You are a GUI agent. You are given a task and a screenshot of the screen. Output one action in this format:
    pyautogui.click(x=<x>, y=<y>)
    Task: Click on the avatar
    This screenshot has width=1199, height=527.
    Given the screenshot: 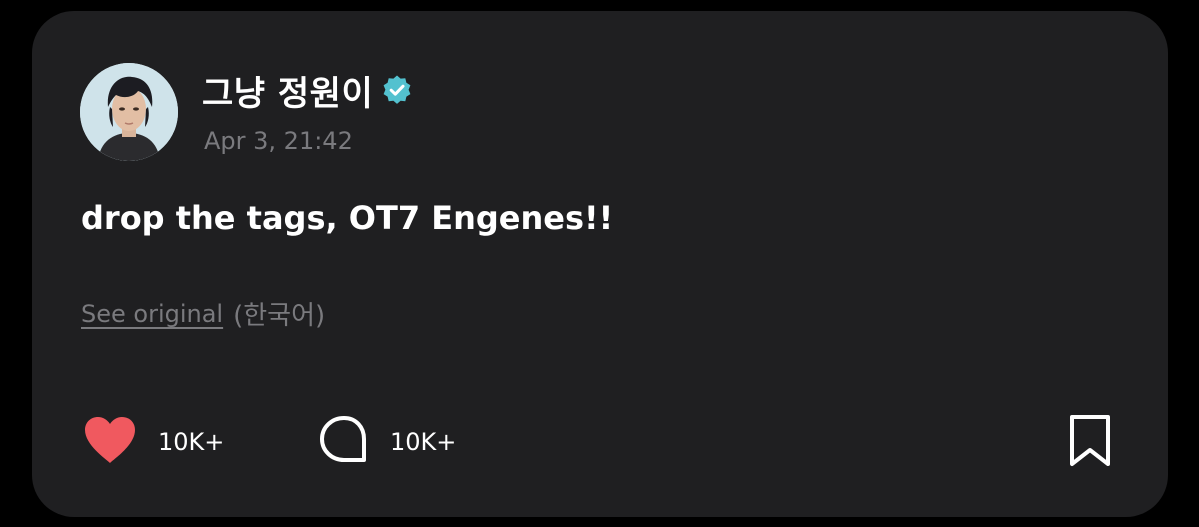 What is the action you would take?
    pyautogui.click(x=129, y=112)
    